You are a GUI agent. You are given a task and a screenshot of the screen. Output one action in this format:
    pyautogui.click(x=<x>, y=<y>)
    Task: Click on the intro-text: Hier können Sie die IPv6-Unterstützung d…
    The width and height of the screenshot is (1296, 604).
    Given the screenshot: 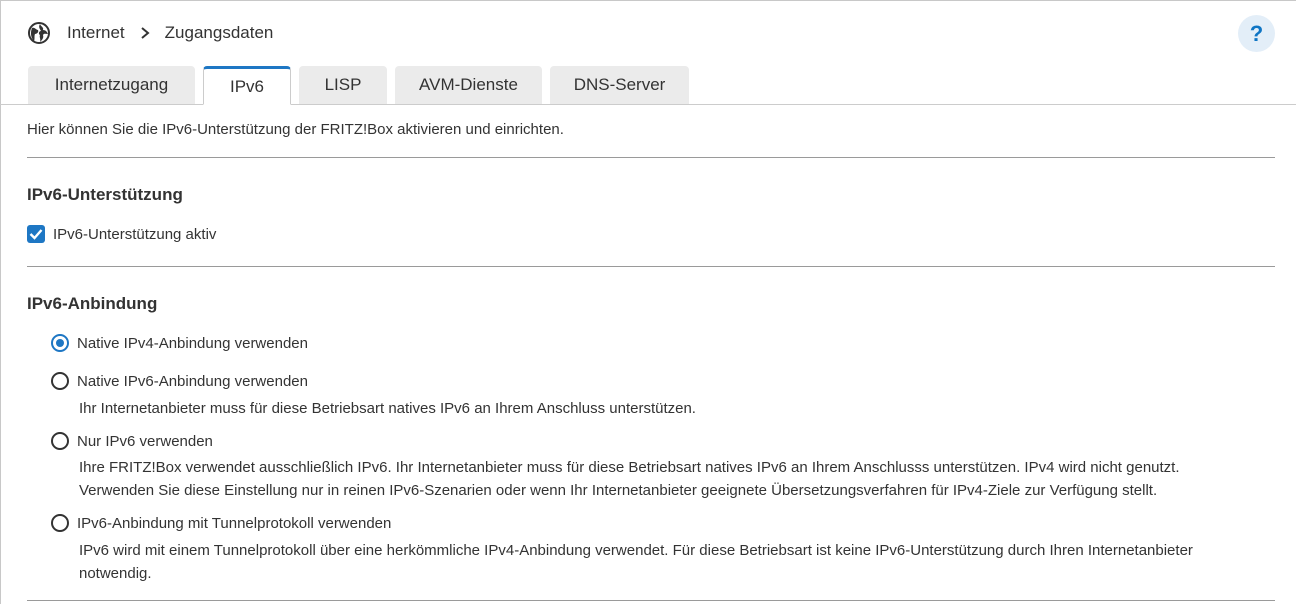 What is the action you would take?
    pyautogui.click(x=295, y=129)
    